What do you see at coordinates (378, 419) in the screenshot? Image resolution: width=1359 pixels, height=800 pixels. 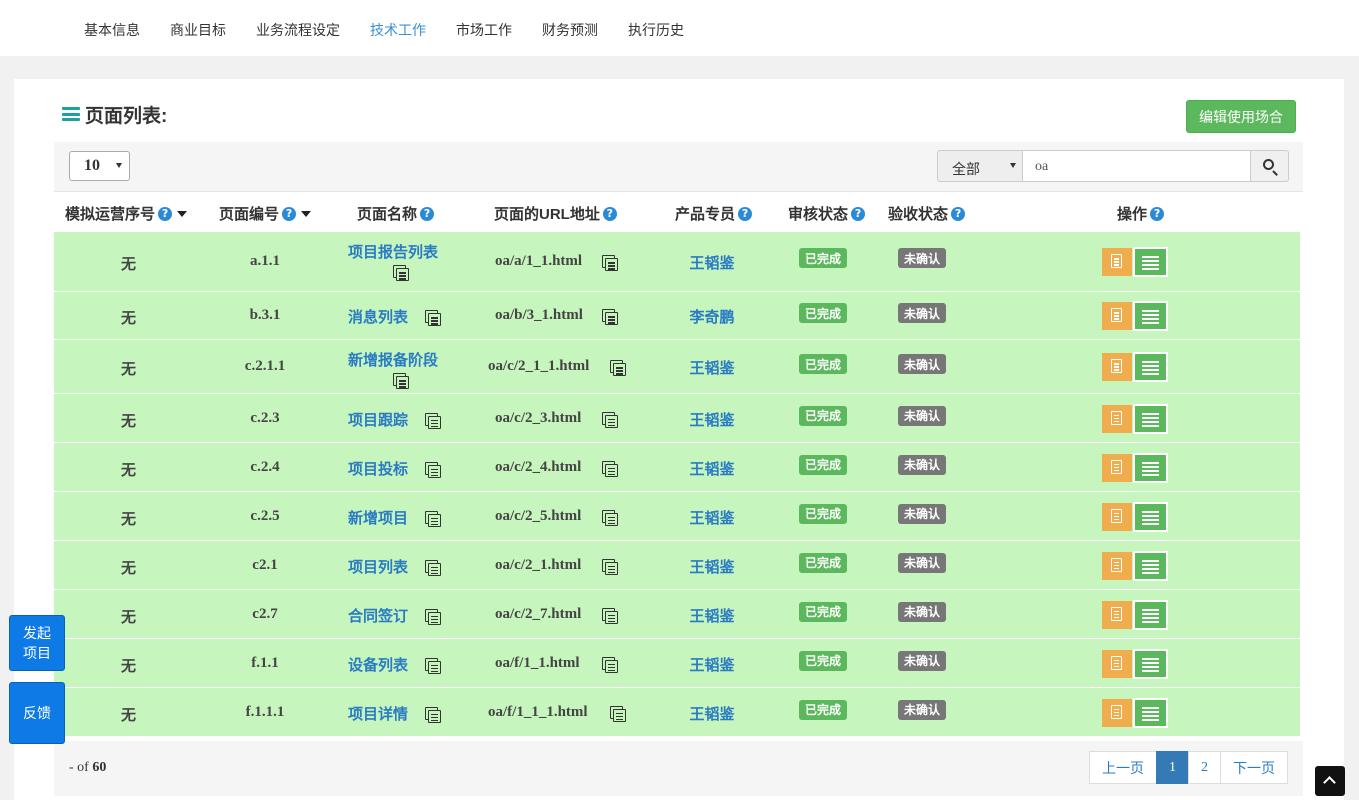 I see `page-name-link: 项目跟踪` at bounding box center [378, 419].